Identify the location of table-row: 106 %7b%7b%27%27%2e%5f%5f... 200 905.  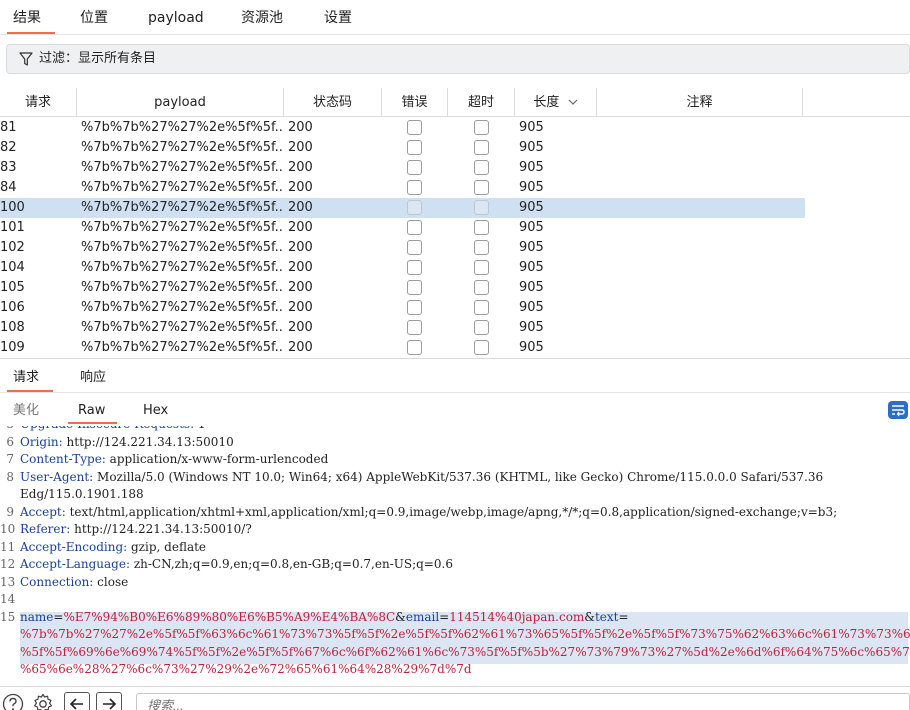
(402, 308).